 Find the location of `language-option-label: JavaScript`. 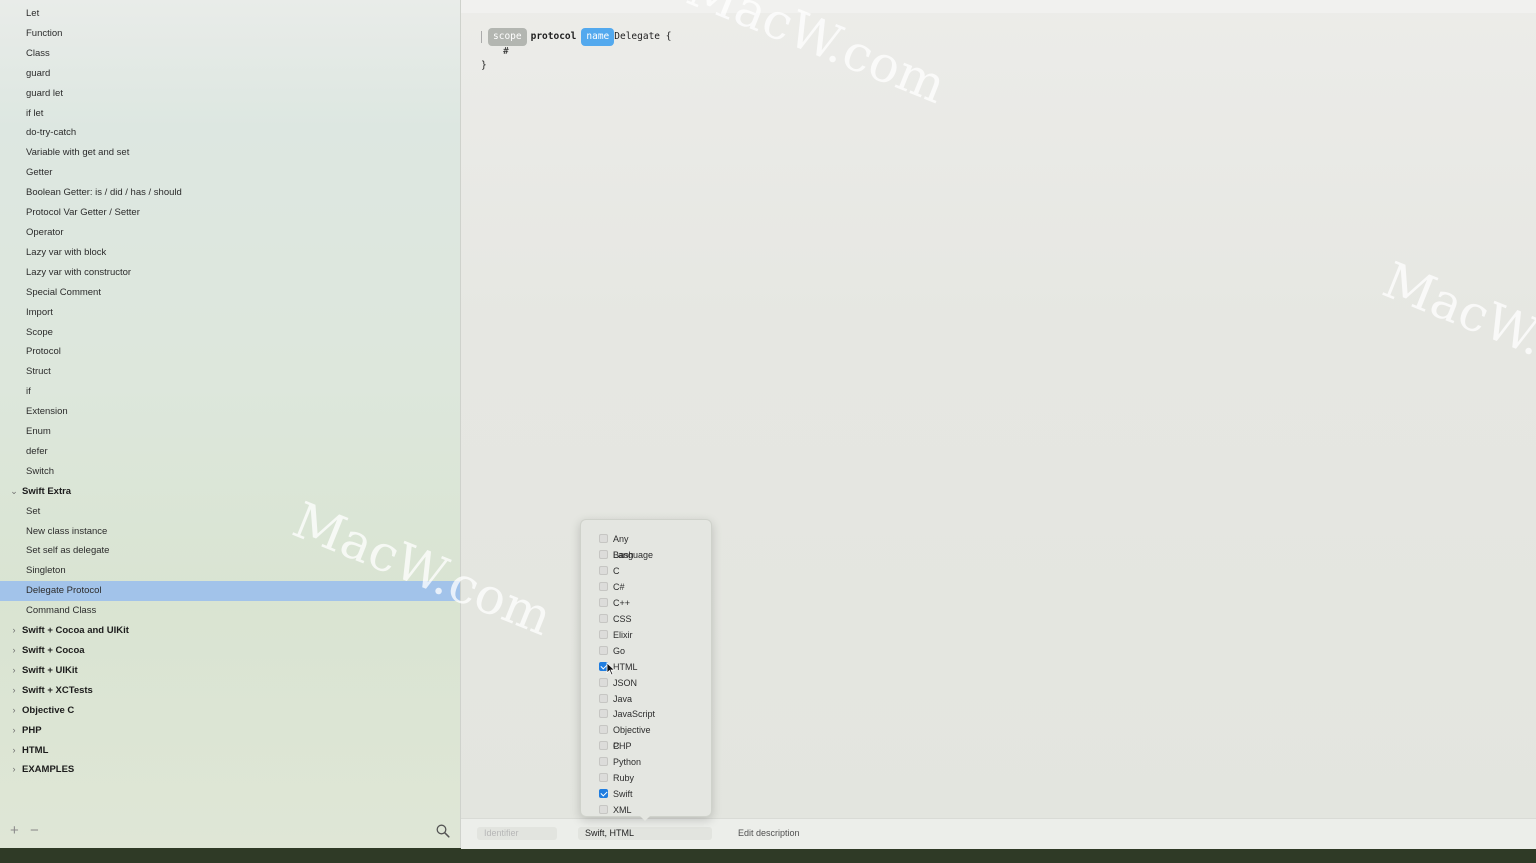

language-option-label: JavaScript is located at coordinates (634, 714).